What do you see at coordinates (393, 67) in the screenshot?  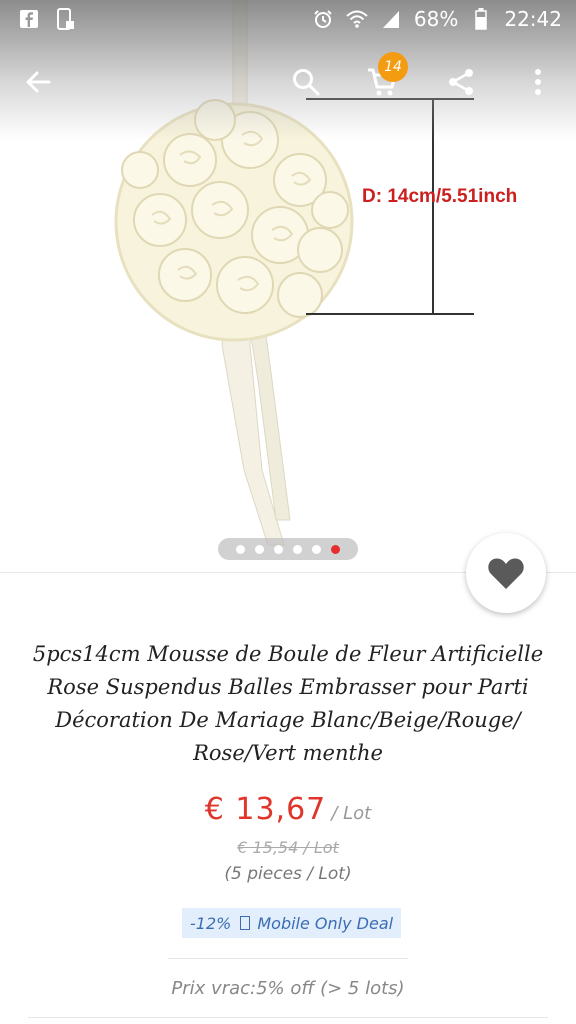 I see `cart-count-badge: 14` at bounding box center [393, 67].